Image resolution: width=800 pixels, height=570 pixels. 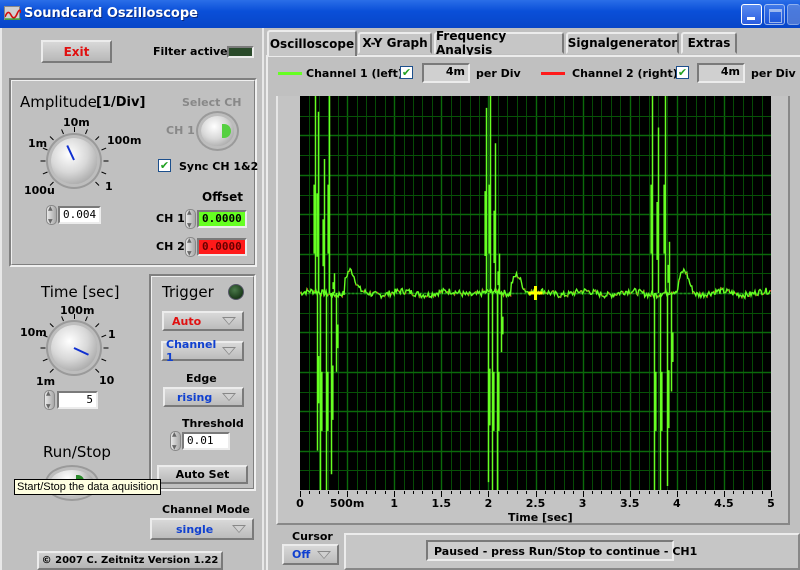 What do you see at coordinates (721, 73) in the screenshot?
I see `channel2-per-div-field: 4m` at bounding box center [721, 73].